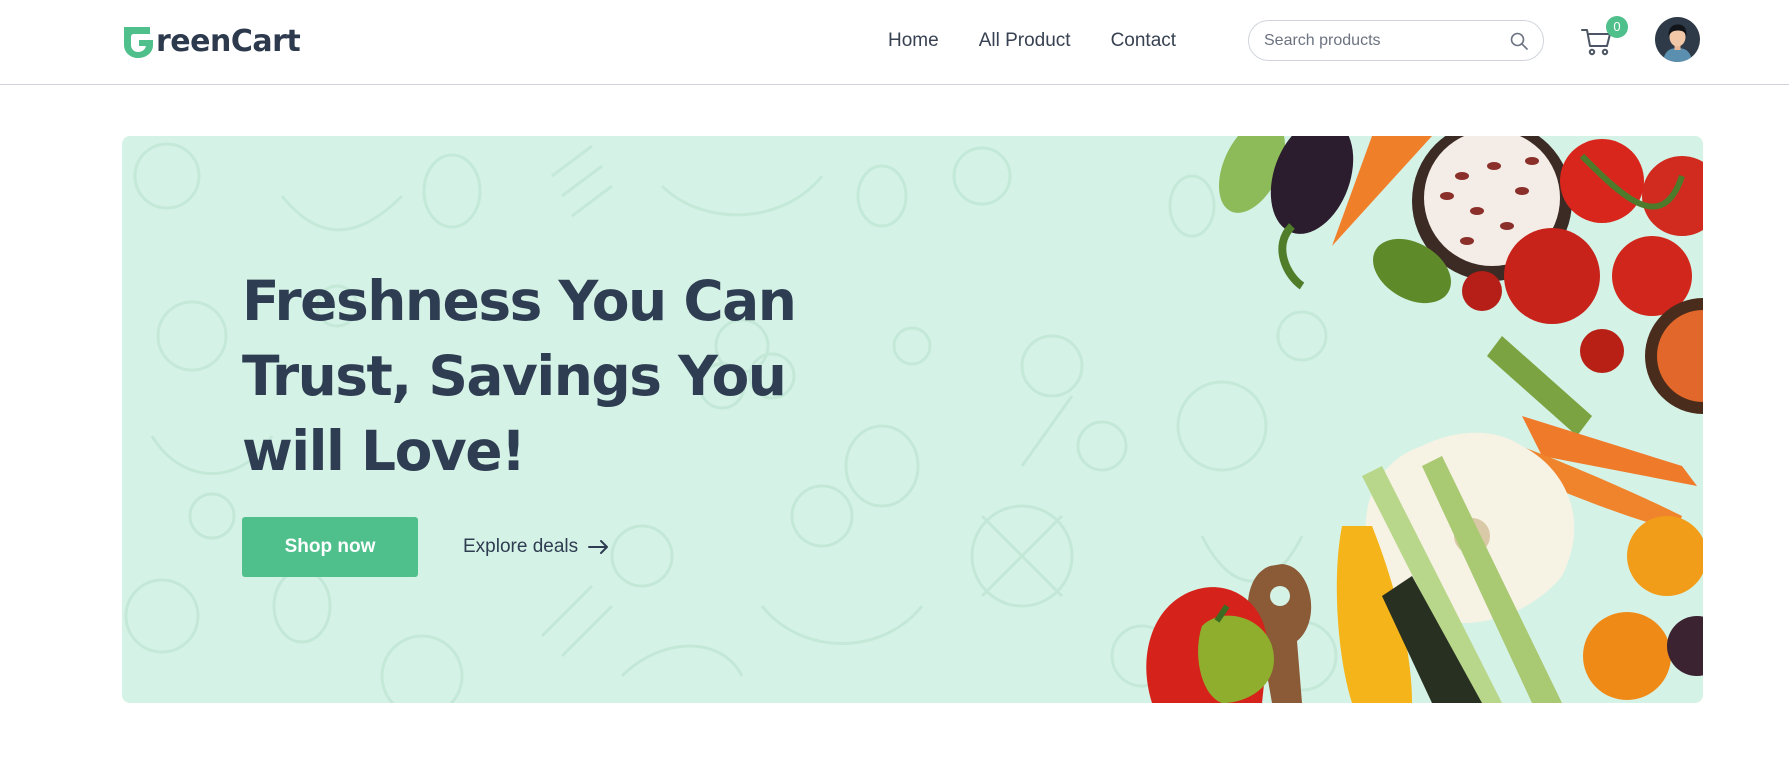  I want to click on logo-text: reenCart, so click(228, 41).